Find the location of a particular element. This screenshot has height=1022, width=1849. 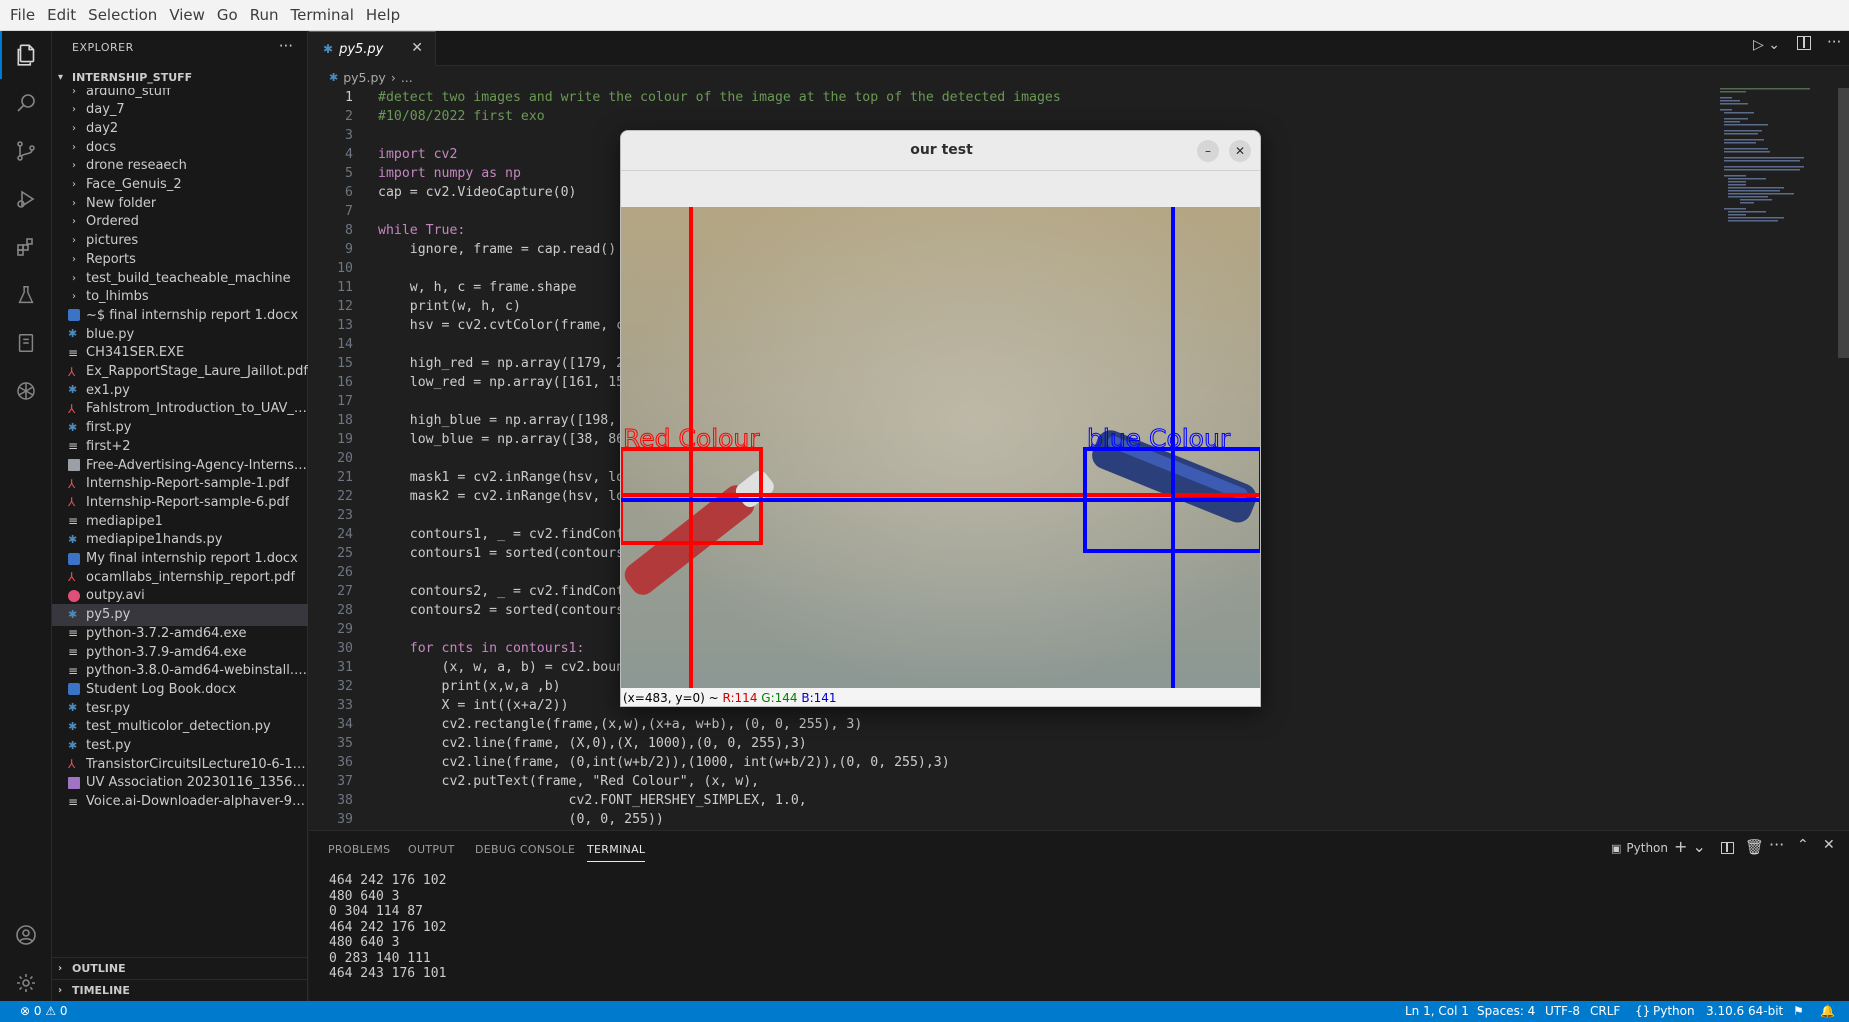

code-line: ignore, frame = cap.read() is located at coordinates (497, 249).